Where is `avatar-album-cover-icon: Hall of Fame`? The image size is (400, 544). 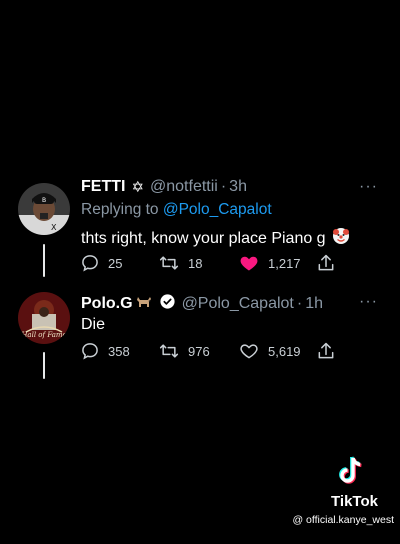
avatar-album-cover-icon: Hall of Fame is located at coordinates (44, 318).